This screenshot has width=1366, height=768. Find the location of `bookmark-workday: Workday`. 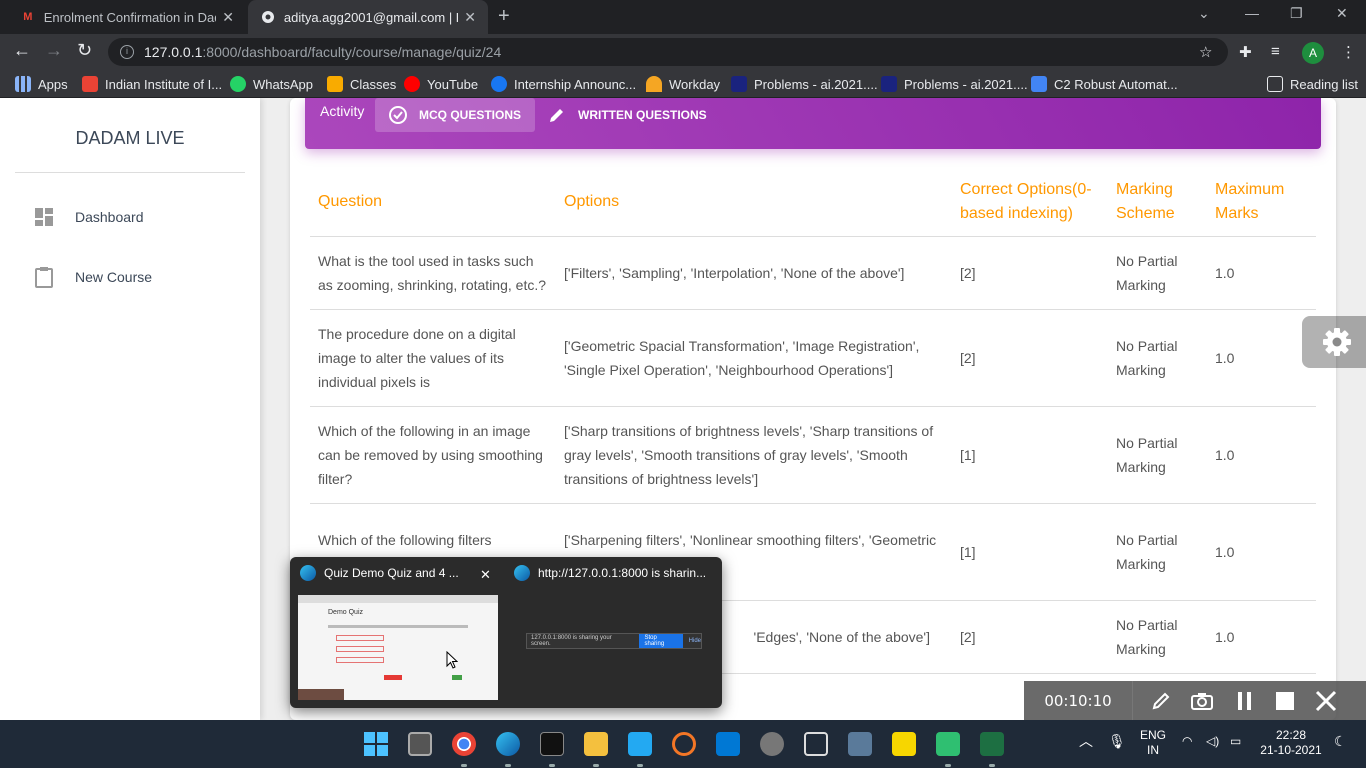

bookmark-workday: Workday is located at coordinates (683, 84).